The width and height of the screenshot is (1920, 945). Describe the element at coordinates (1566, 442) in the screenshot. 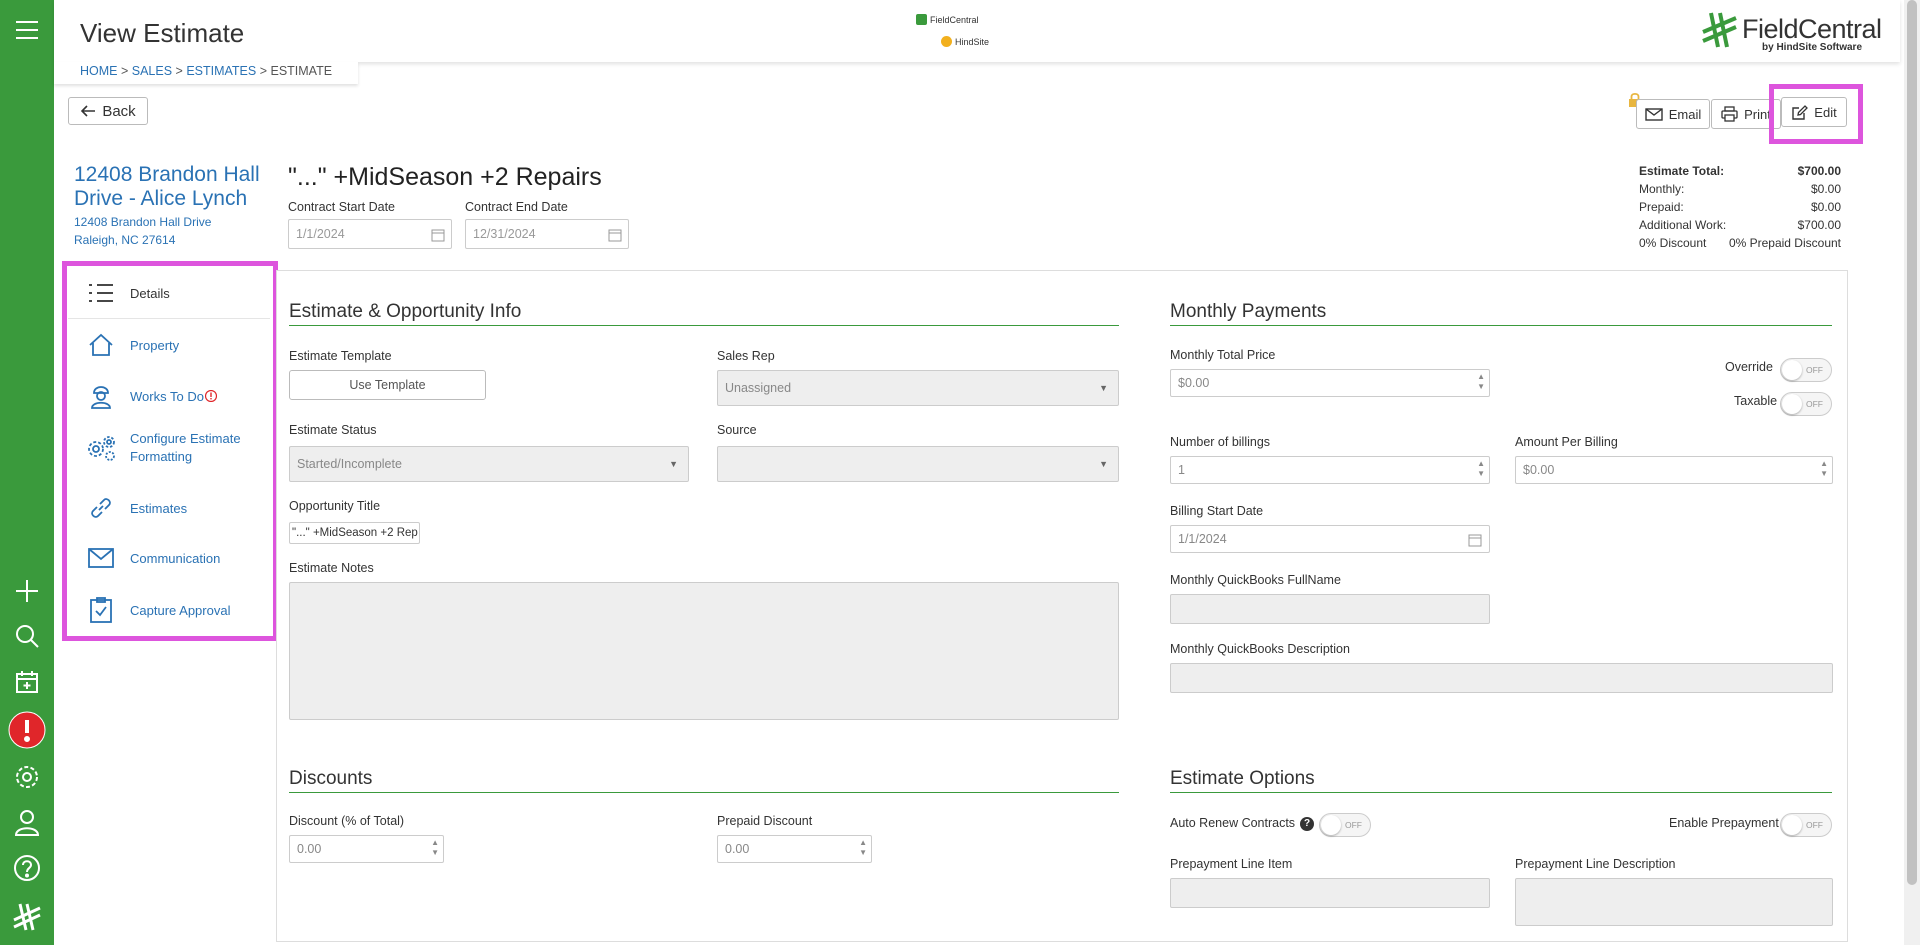

I see `per-billing-label: Amount Per Billing` at that location.